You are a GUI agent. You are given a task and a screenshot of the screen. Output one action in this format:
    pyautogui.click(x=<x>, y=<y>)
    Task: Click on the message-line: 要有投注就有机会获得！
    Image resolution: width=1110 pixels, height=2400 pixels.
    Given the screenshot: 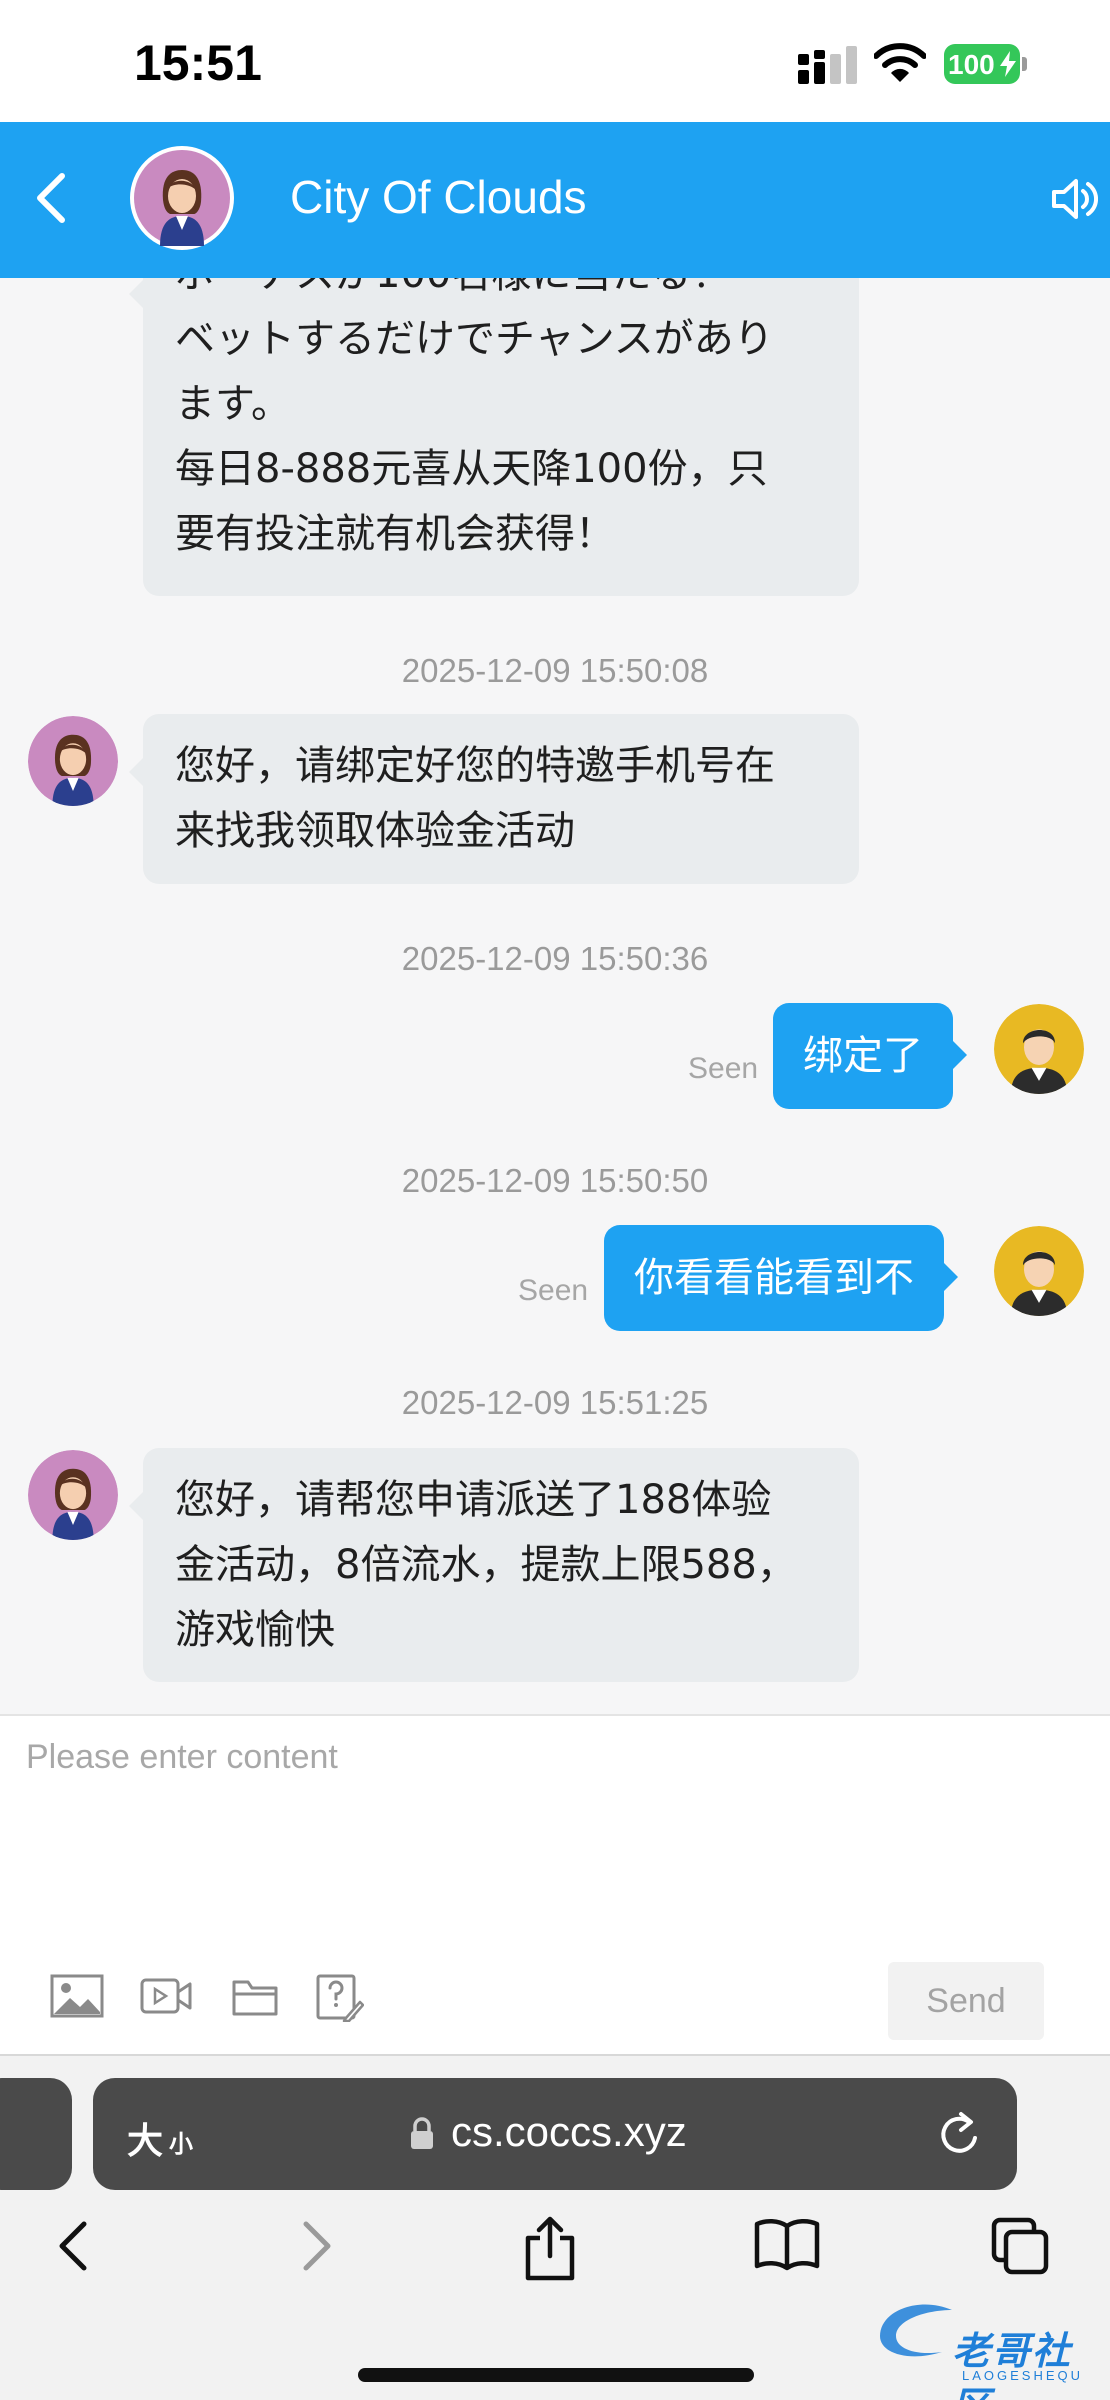 What is the action you would take?
    pyautogui.click(x=395, y=534)
    